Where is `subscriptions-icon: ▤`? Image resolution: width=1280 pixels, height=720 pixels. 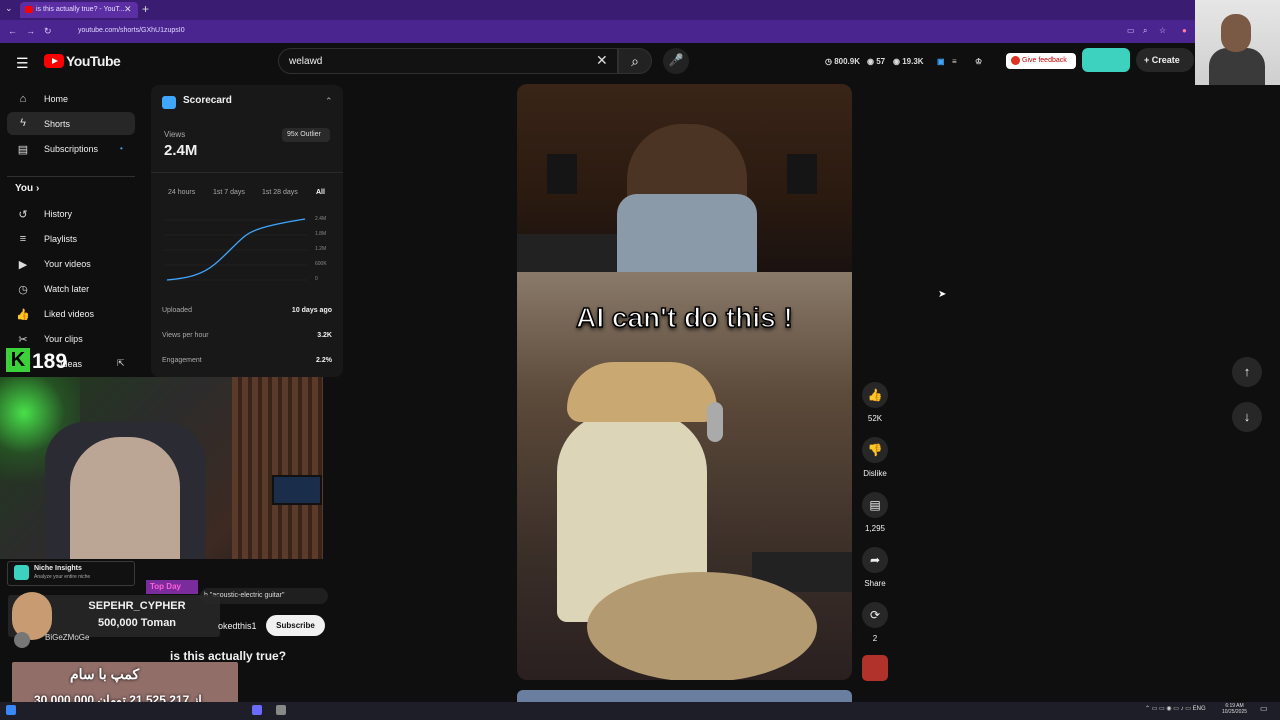
subscriptions-icon: ▤ is located at coordinates (23, 150).